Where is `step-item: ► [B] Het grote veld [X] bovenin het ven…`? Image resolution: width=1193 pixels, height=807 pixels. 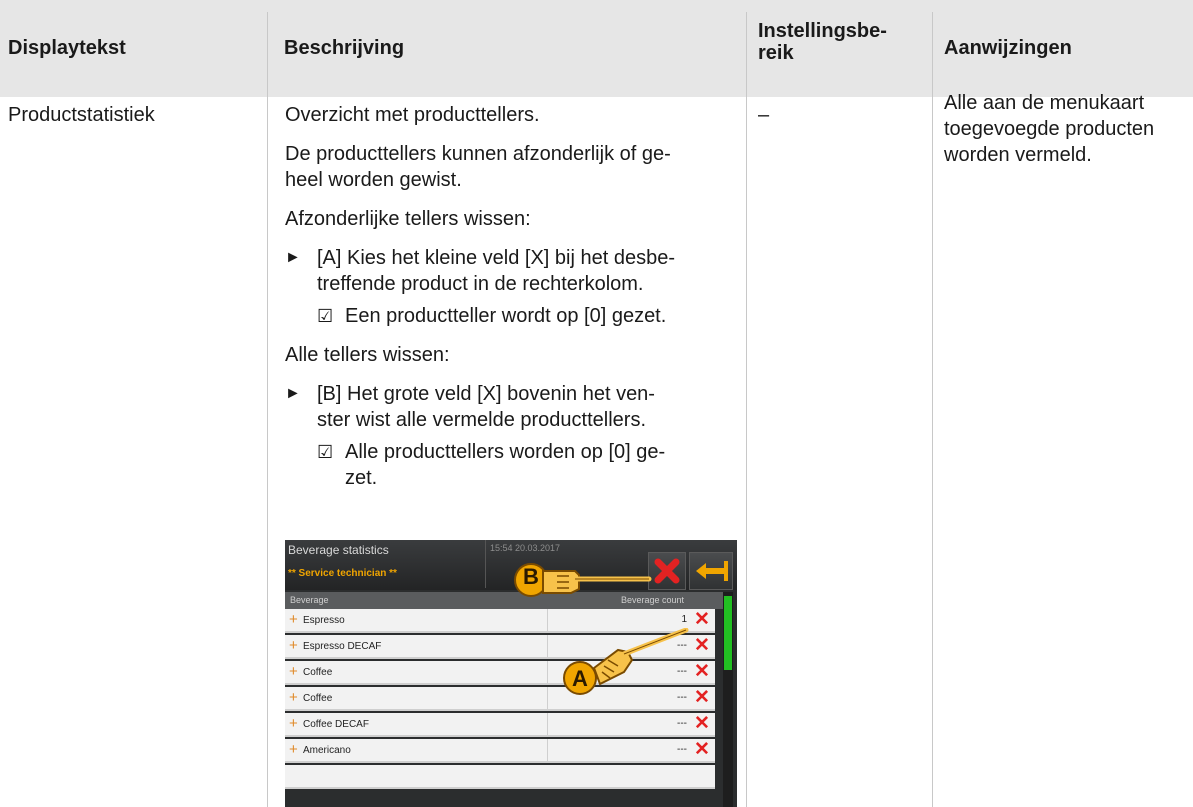 step-item: ► [B] Het grote veld [X] bovenin het ven… is located at coordinates (515, 407).